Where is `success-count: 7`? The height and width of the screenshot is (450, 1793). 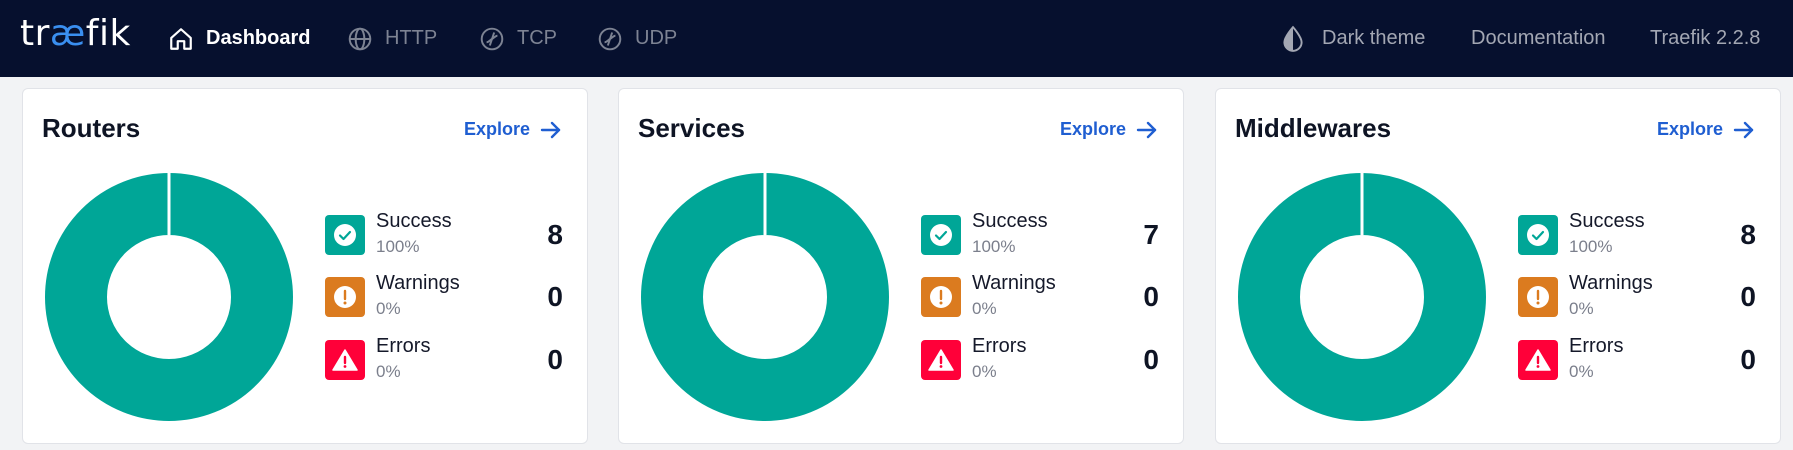 success-count: 7 is located at coordinates (1151, 234).